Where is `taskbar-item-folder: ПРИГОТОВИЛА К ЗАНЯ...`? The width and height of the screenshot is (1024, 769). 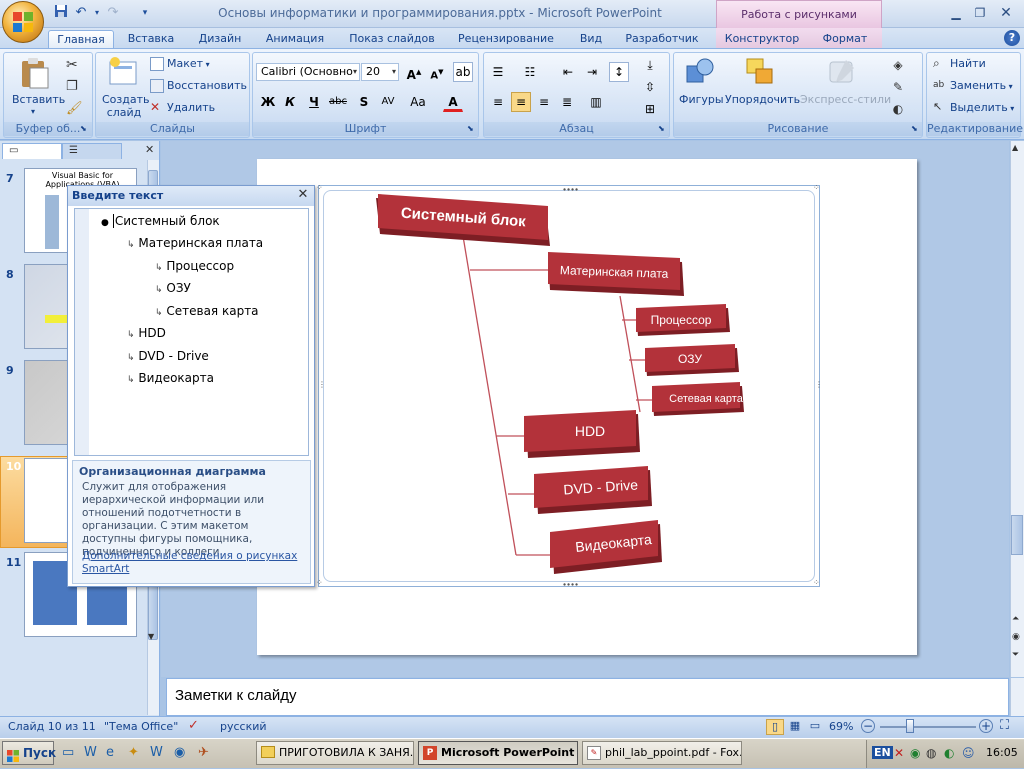
taskbar-item-folder: ПРИГОТОВИЛА К ЗАНЯ... is located at coordinates (335, 753).